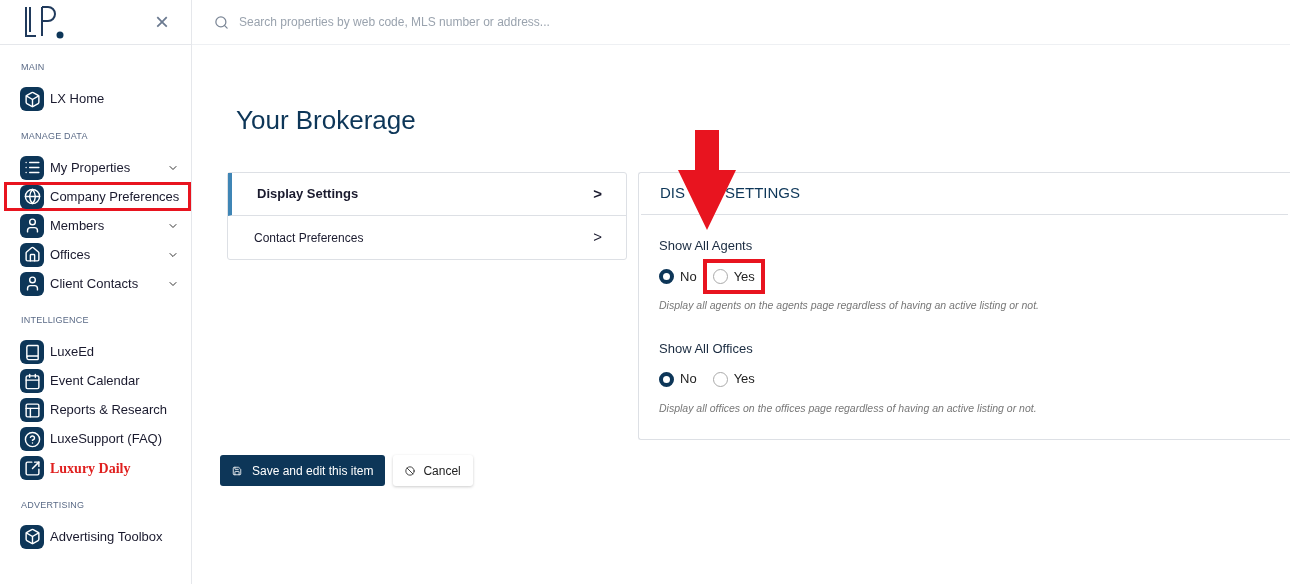  What do you see at coordinates (162, 22) in the screenshot?
I see `close-button: ×` at bounding box center [162, 22].